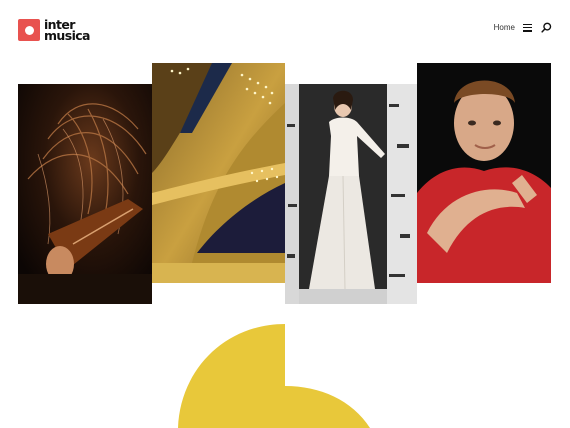 The height and width of the screenshot is (428, 570). I want to click on search-icon, so click(546, 27).